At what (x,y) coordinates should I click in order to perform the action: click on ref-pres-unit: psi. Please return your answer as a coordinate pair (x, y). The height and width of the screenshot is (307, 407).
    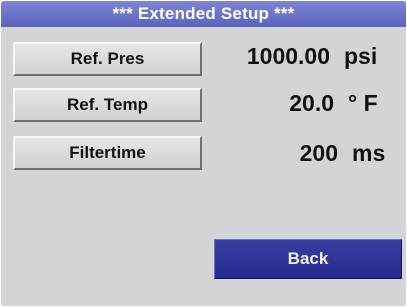
    Looking at the image, I should click on (361, 55).